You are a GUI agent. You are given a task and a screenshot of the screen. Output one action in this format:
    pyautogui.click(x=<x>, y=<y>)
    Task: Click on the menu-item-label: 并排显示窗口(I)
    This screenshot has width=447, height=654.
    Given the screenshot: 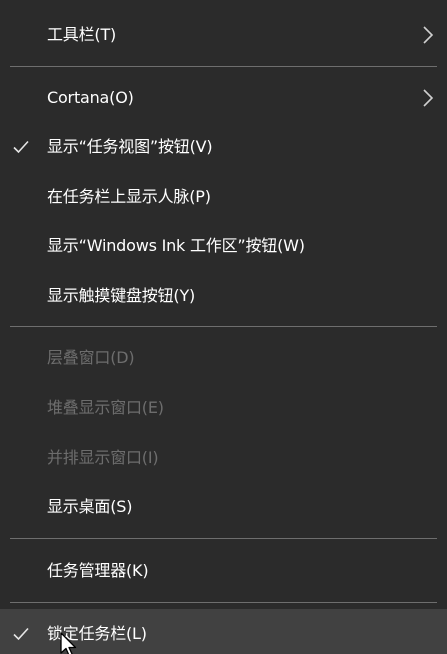 What is the action you would take?
    pyautogui.click(x=103, y=457)
    